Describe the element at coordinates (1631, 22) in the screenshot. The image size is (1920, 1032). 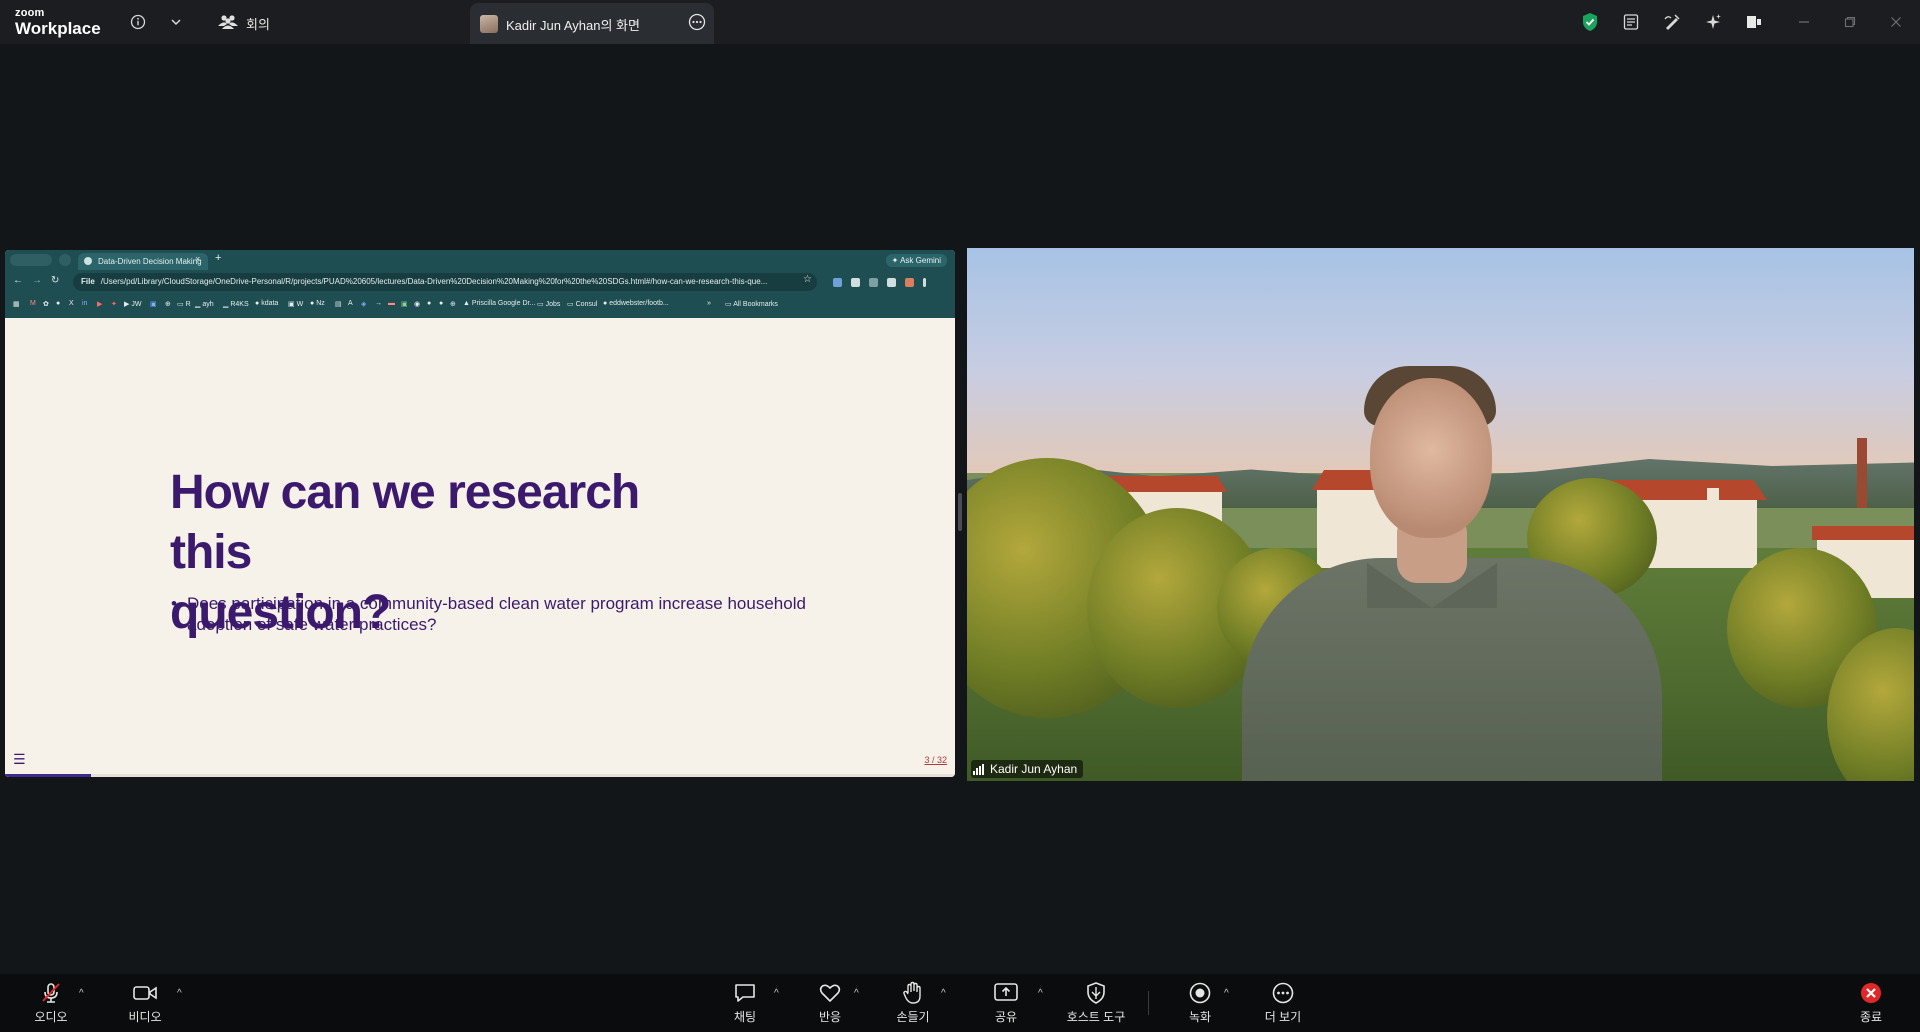
I see `notes-icon` at that location.